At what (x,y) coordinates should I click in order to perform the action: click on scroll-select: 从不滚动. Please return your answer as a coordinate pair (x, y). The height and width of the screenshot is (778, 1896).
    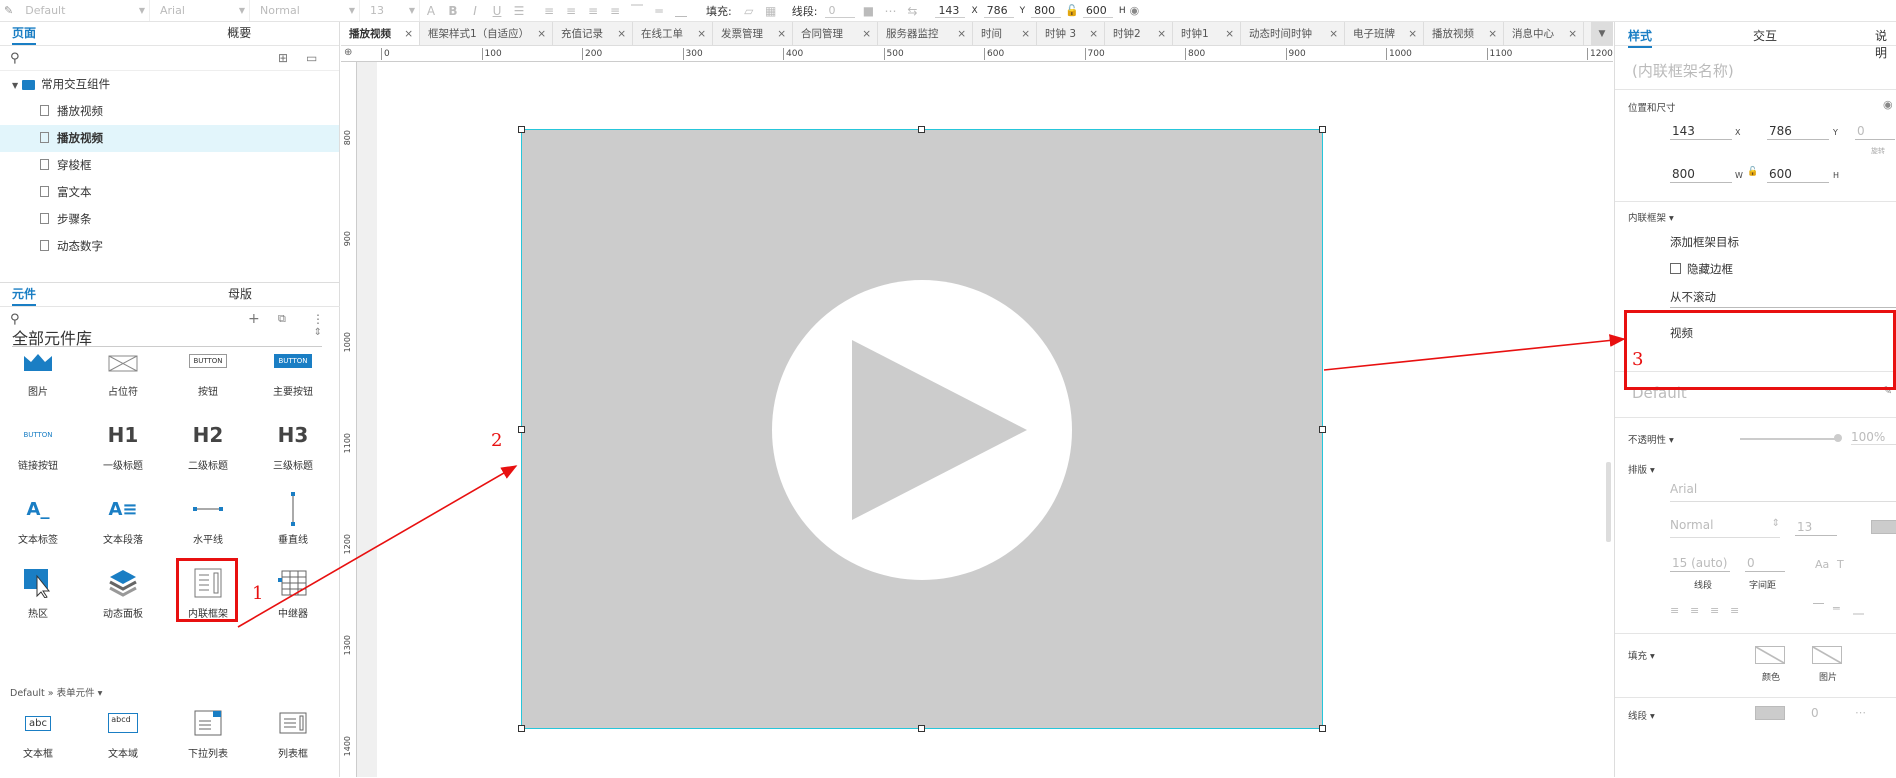
    Looking at the image, I should click on (1783, 297).